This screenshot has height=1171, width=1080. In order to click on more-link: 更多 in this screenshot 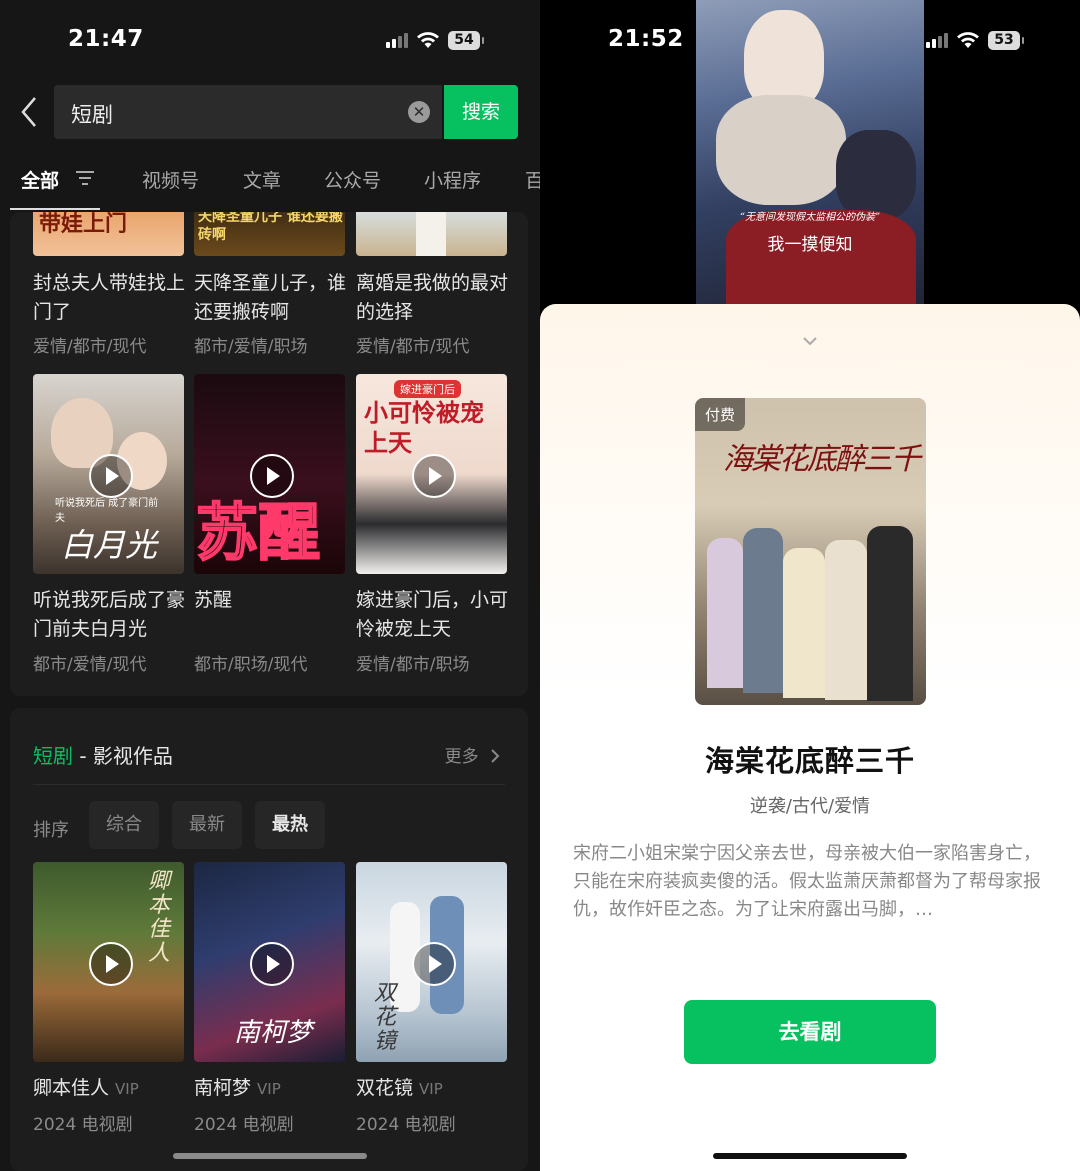, I will do `click(472, 754)`.